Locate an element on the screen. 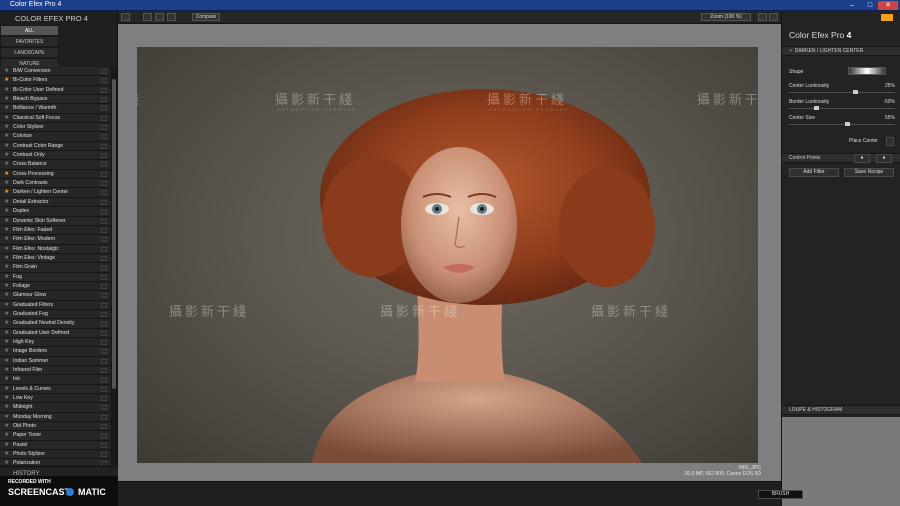 The width and height of the screenshot is (900, 506). scrollbar-thumb is located at coordinates (114, 234).